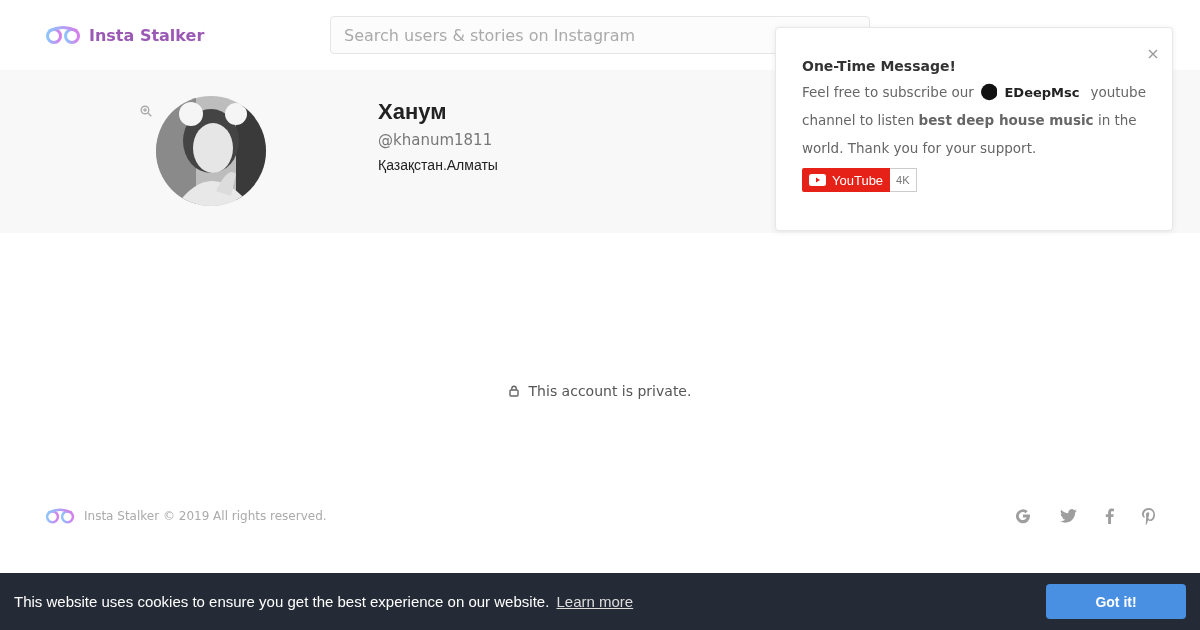 The width and height of the screenshot is (1200, 630). I want to click on facebook-icon, so click(1109, 516).